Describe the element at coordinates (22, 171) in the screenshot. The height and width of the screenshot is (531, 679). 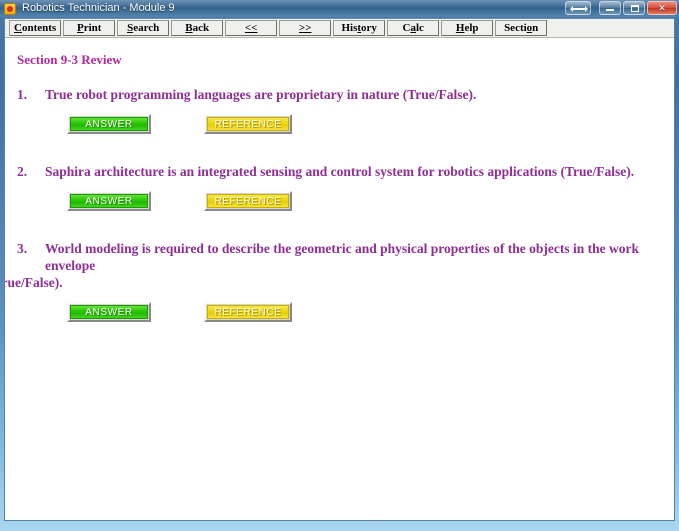
I see `question-number: 2.` at that location.